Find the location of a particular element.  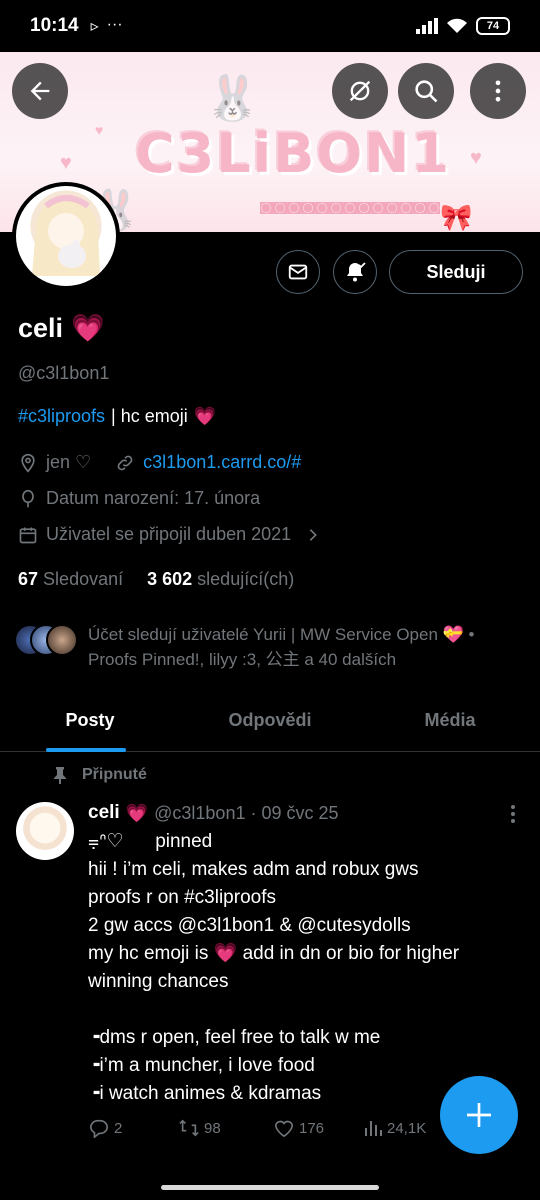

profile-meta-row: jen ♡ c3l1bon1.carrd.co/# is located at coordinates (159, 462).